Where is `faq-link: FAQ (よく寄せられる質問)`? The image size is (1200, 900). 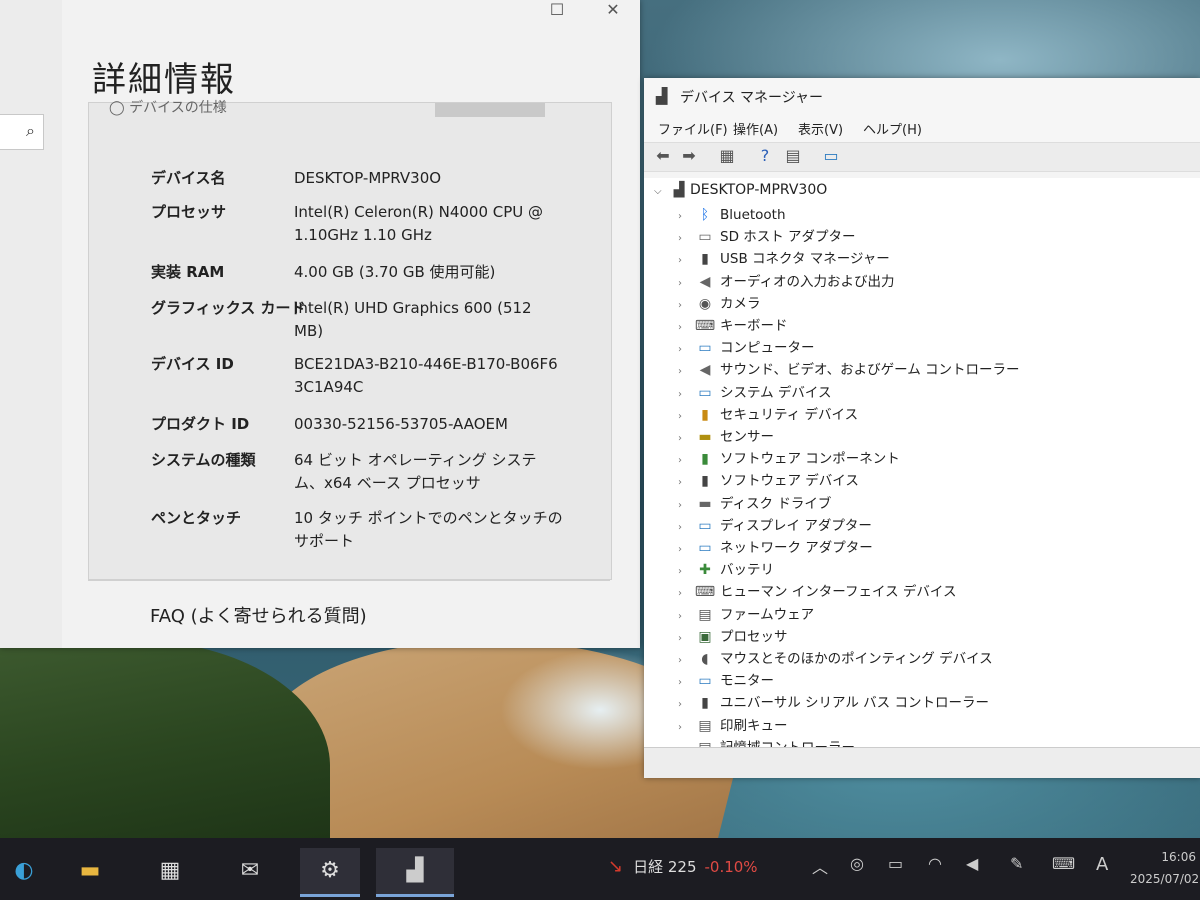 faq-link: FAQ (よく寄せられる質問) is located at coordinates (258, 615).